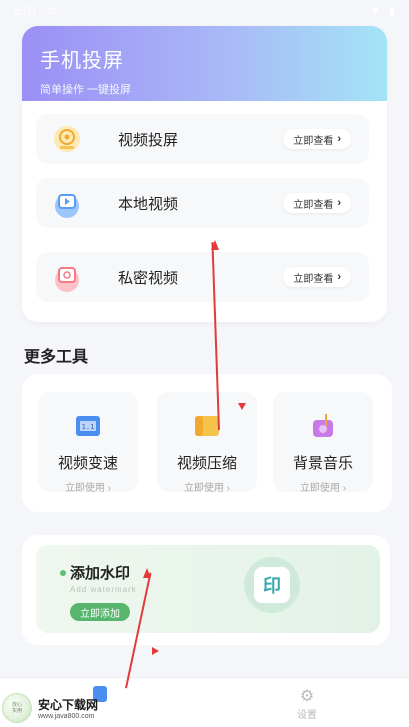  I want to click on tool-label: 视频变速, so click(87, 463).